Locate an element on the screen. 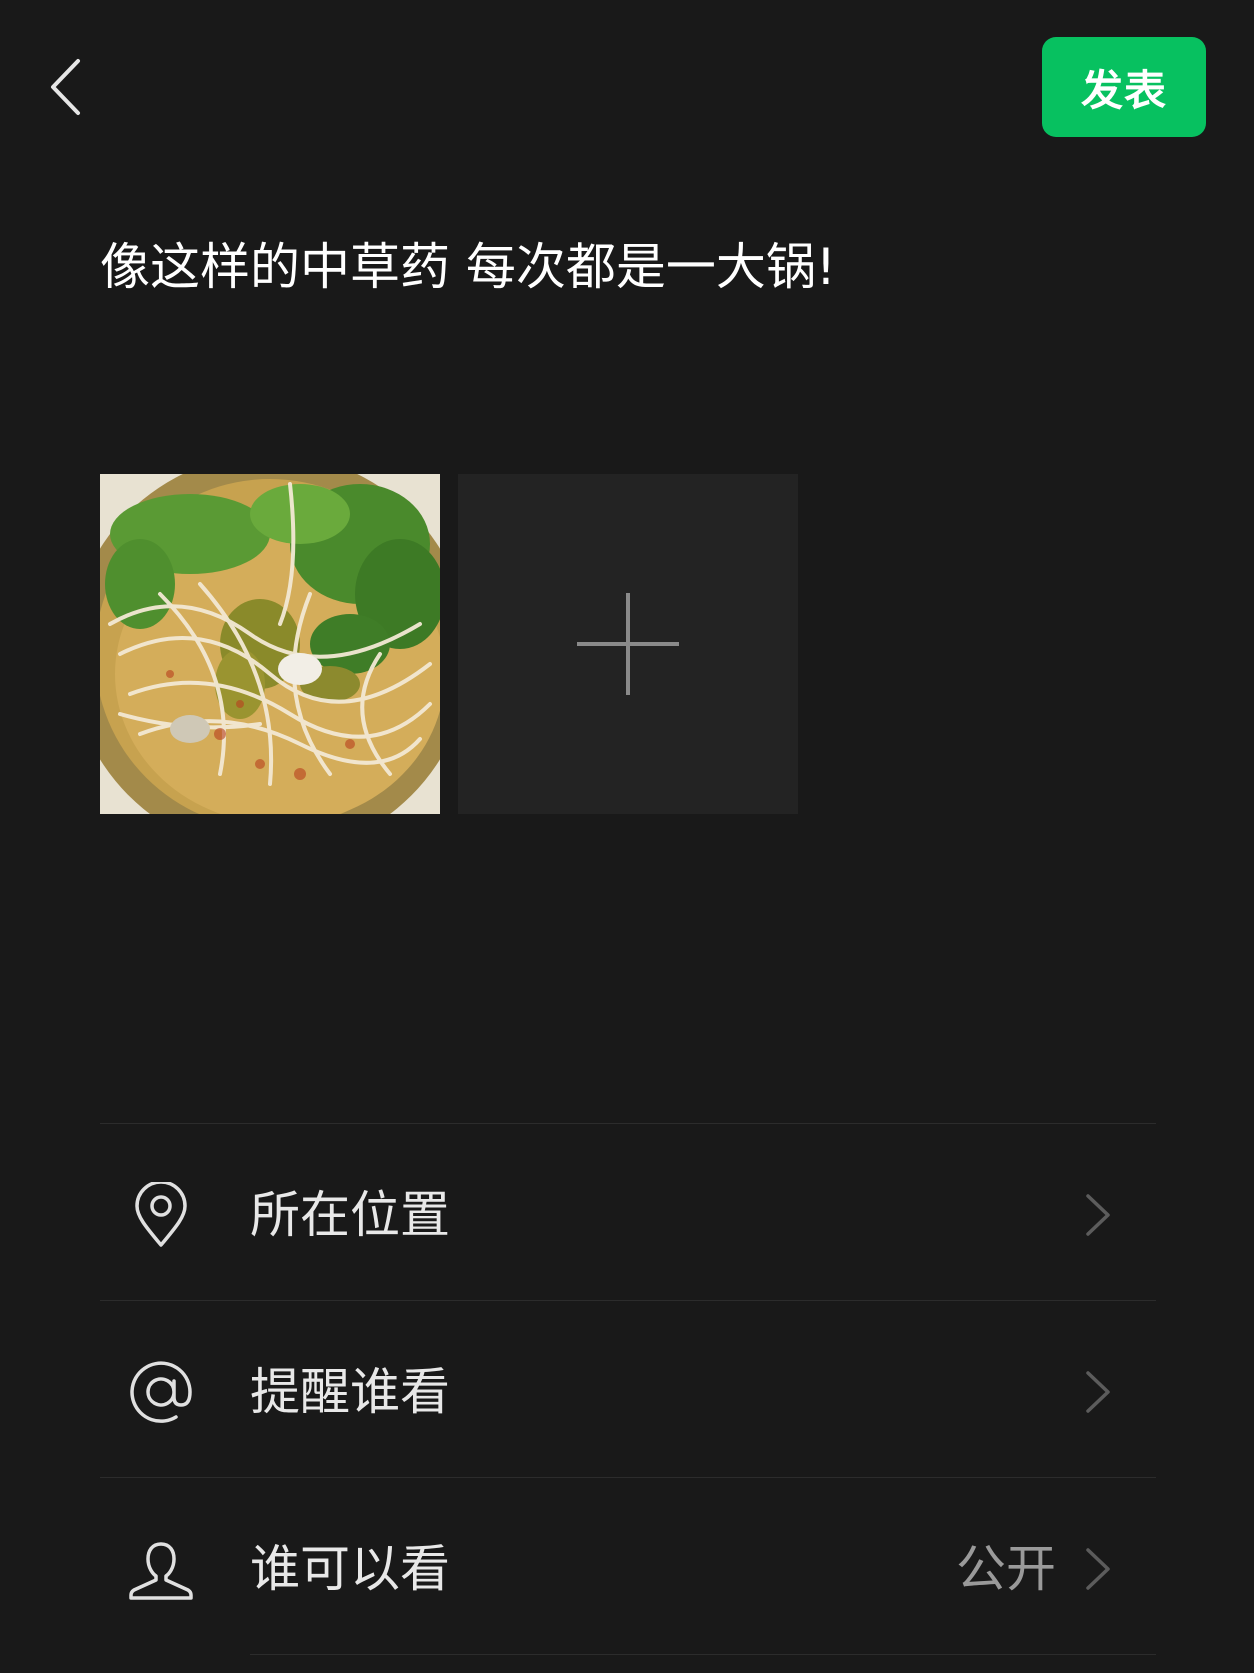  option-label: 谁可以看 is located at coordinates (350, 1569).